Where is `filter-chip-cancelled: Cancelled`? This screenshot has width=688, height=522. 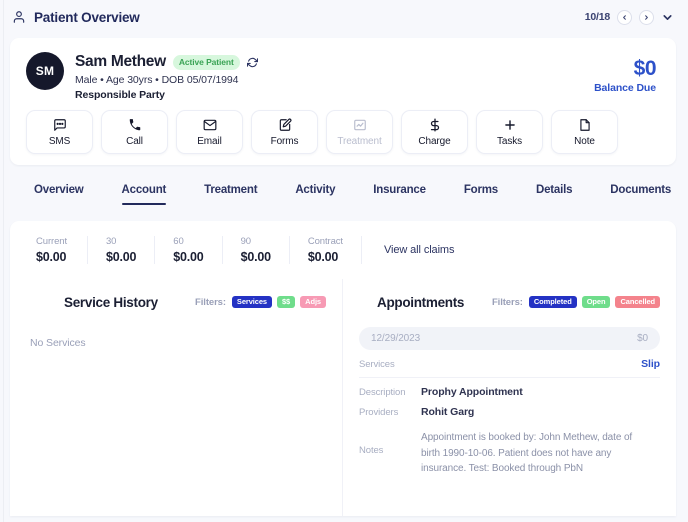 filter-chip-cancelled: Cancelled is located at coordinates (637, 302).